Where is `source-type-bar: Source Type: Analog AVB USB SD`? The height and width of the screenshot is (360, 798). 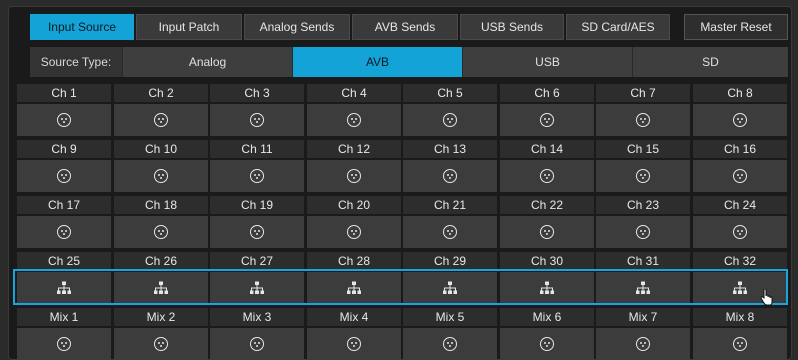 source-type-bar: Source Type: Analog AVB USB SD is located at coordinates (409, 62).